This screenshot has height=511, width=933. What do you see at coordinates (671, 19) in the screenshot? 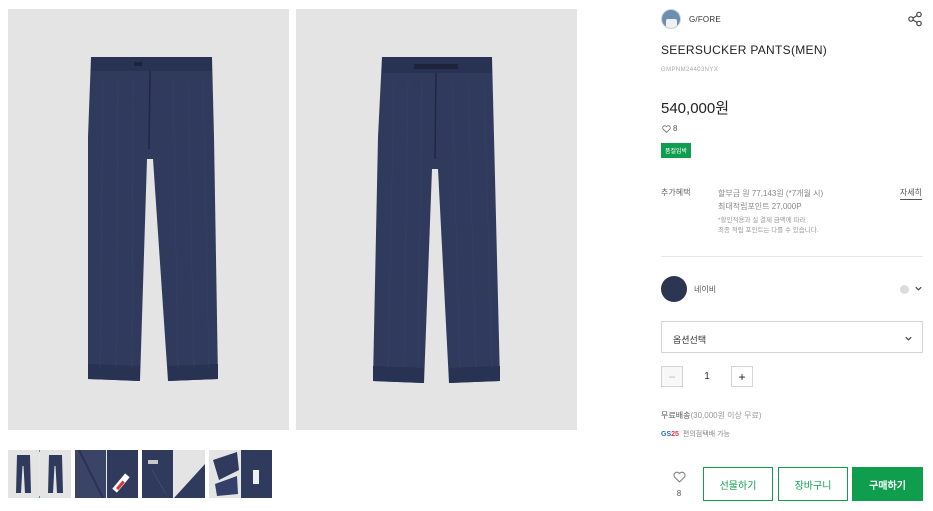
I see `brand-logo-icon` at bounding box center [671, 19].